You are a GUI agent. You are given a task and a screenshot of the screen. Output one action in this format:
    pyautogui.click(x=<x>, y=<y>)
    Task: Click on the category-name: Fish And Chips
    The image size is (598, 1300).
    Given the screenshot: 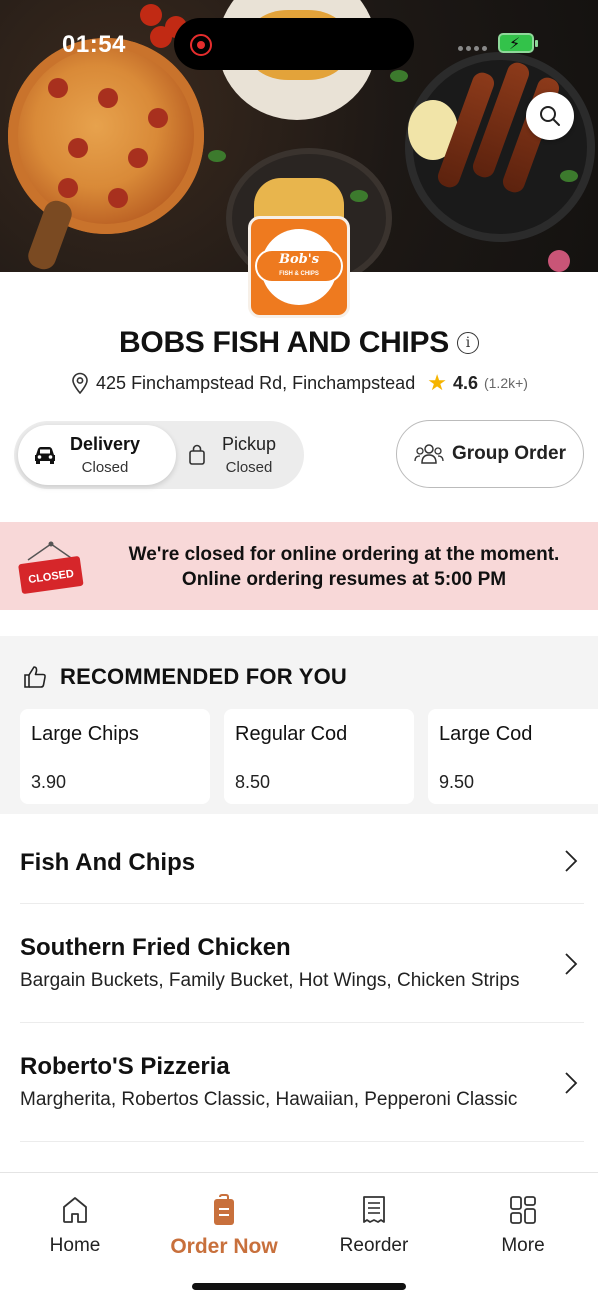 What is the action you would take?
    pyautogui.click(x=108, y=862)
    